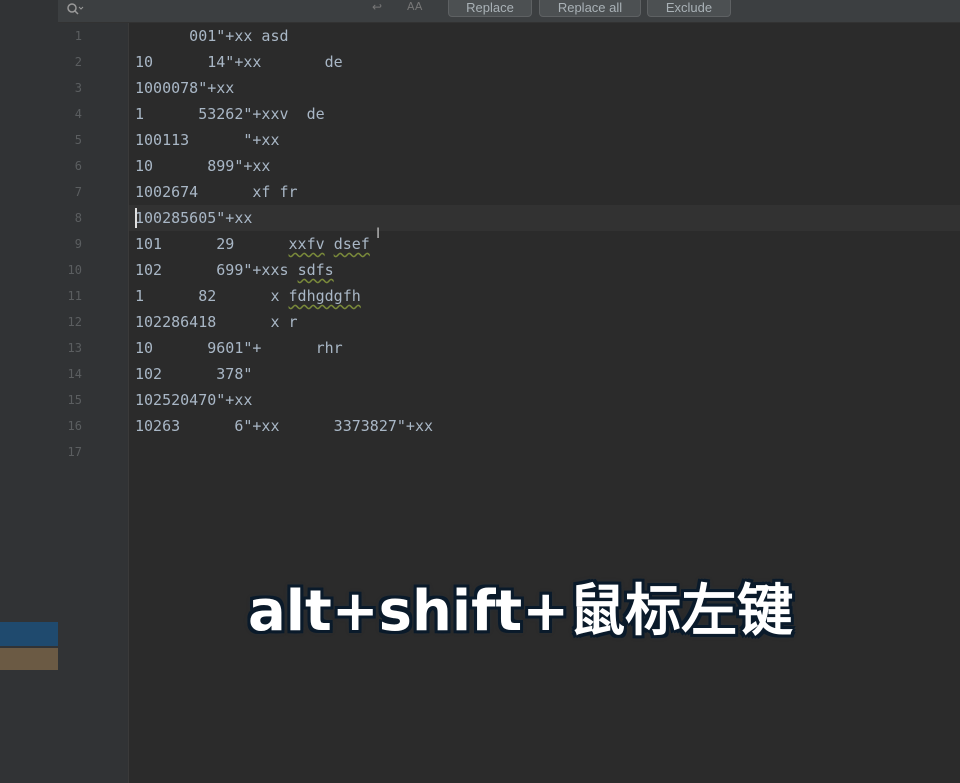 This screenshot has height=783, width=960. What do you see at coordinates (75, 10) in the screenshot?
I see `search-icon` at bounding box center [75, 10].